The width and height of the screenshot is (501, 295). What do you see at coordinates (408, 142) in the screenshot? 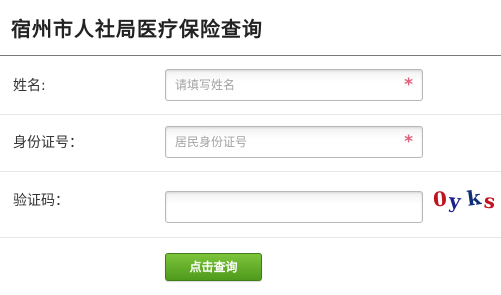
I see `id-number-required-mark: *` at bounding box center [408, 142].